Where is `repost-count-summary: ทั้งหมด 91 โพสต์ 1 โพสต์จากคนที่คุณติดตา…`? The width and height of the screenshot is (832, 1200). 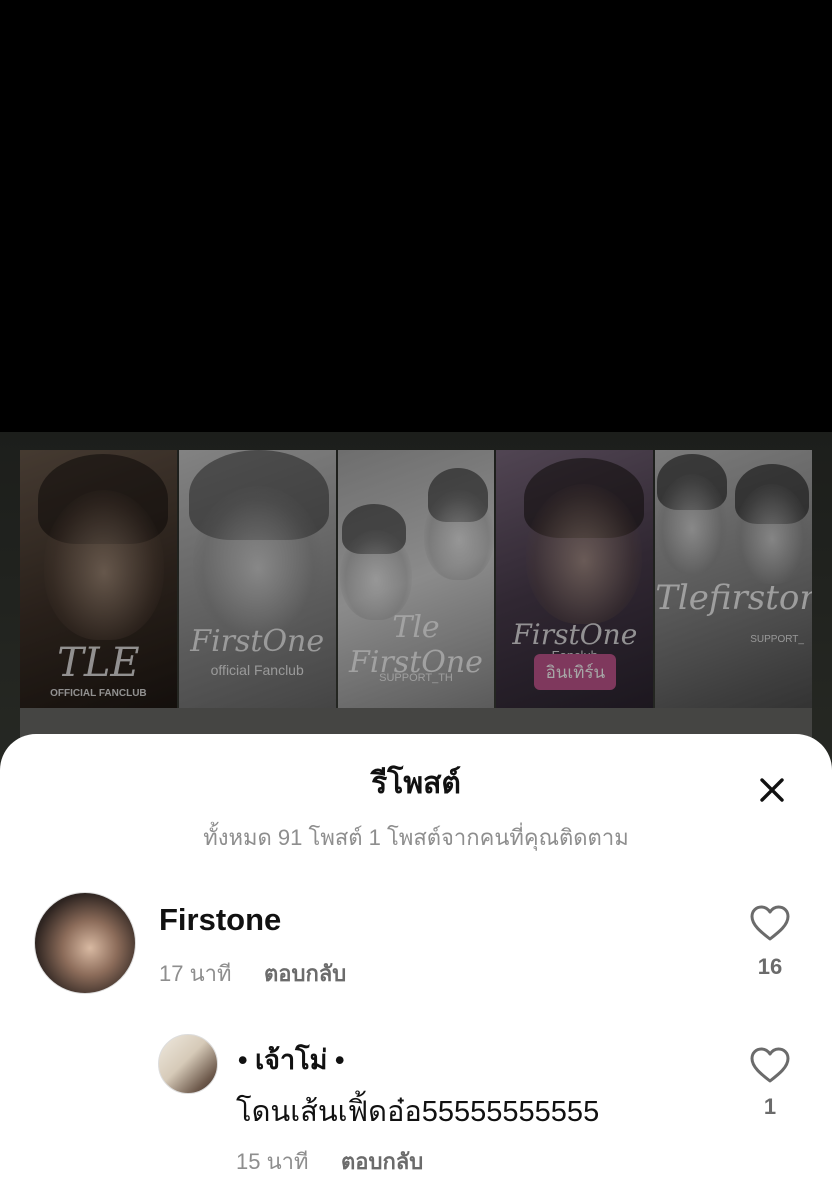 repost-count-summary: ทั้งหมด 91 โพสต์ 1 โพสต์จากคนที่คุณติดตา… is located at coordinates (416, 837).